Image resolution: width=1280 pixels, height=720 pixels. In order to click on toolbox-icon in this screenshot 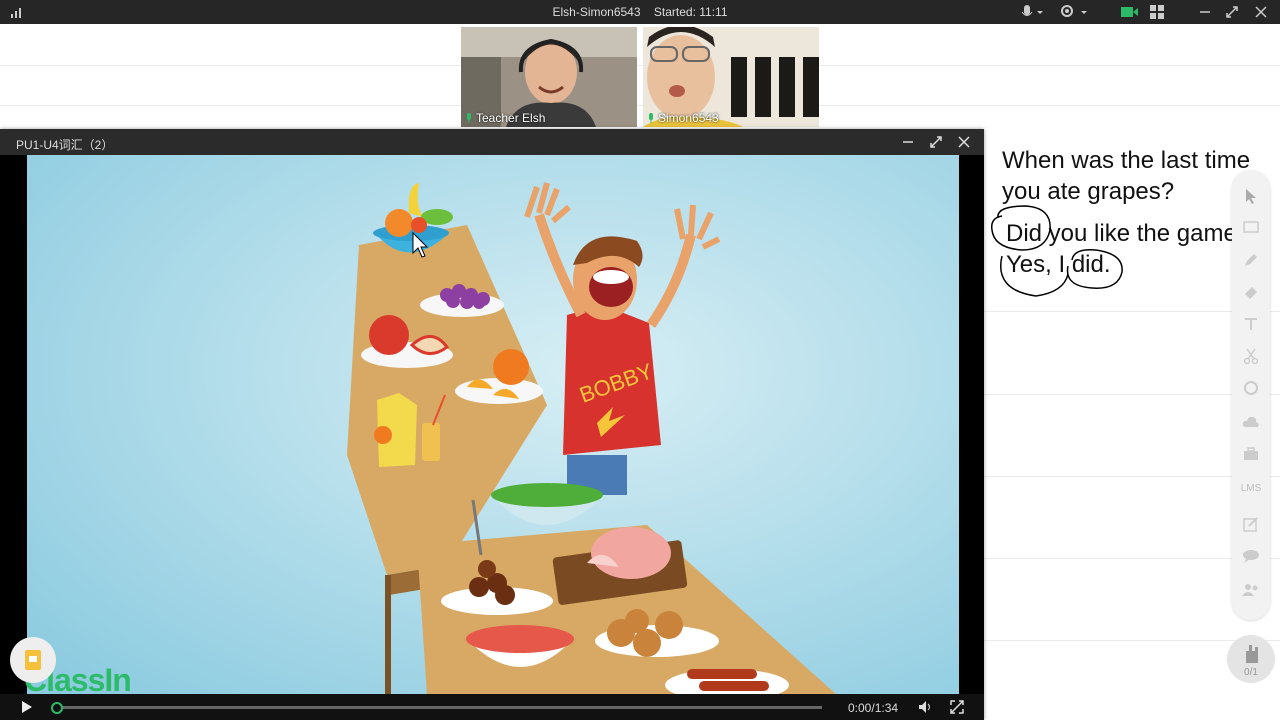, I will do `click(1251, 454)`.